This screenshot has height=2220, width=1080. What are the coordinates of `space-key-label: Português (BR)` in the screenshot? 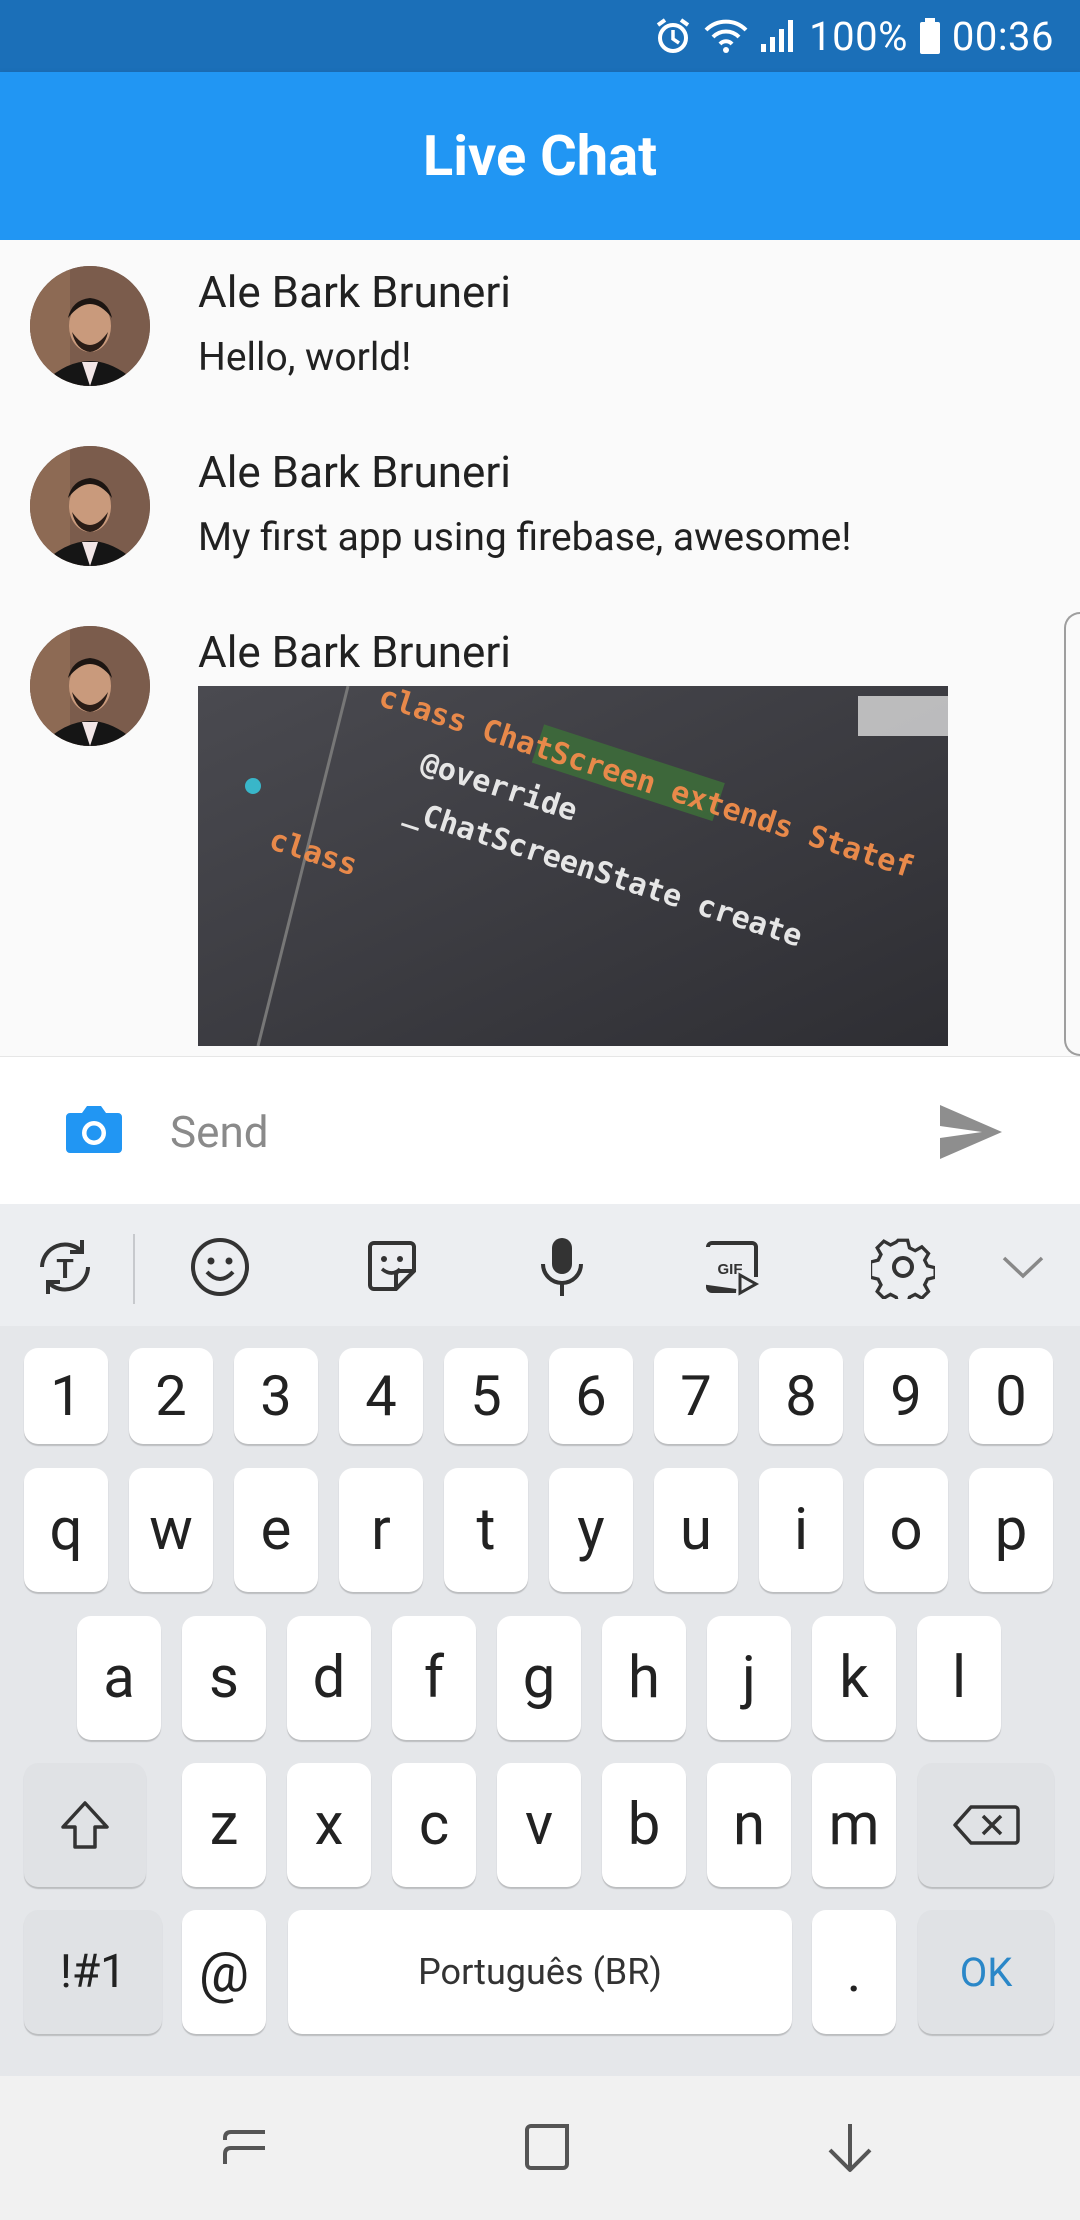 It's located at (540, 1972).